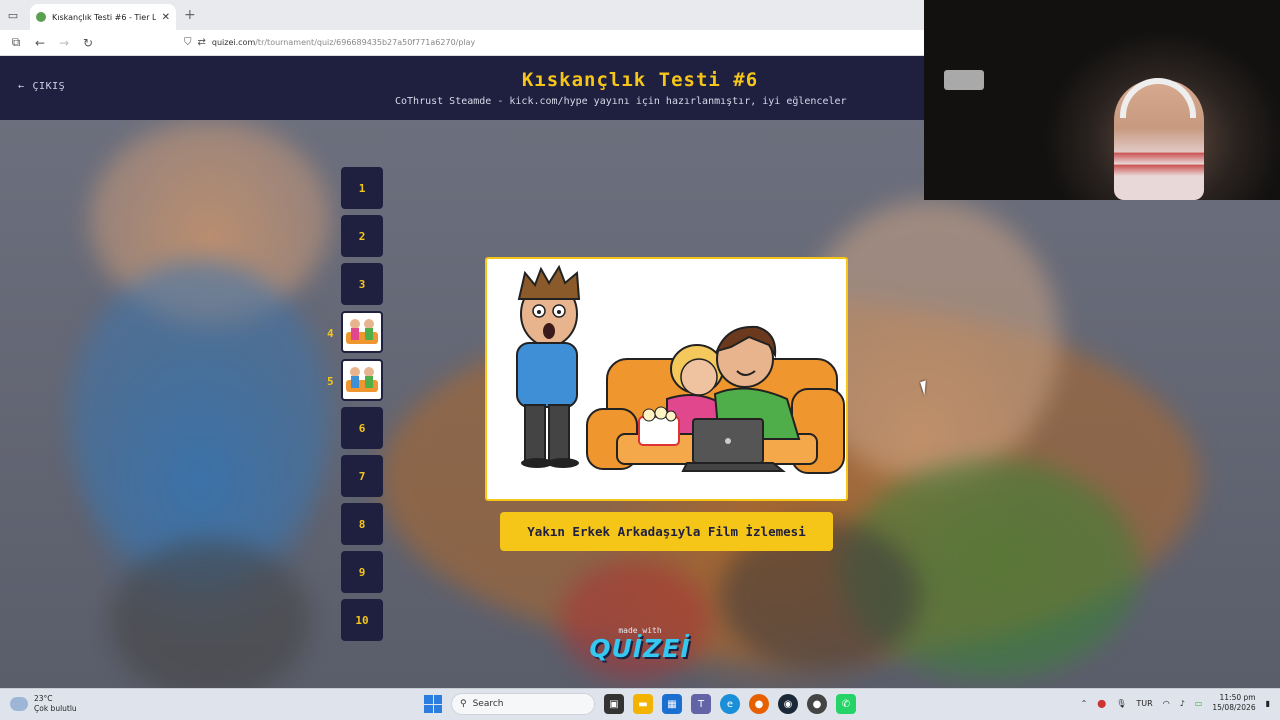  I want to click on search-icon: ⚲, so click(463, 704).